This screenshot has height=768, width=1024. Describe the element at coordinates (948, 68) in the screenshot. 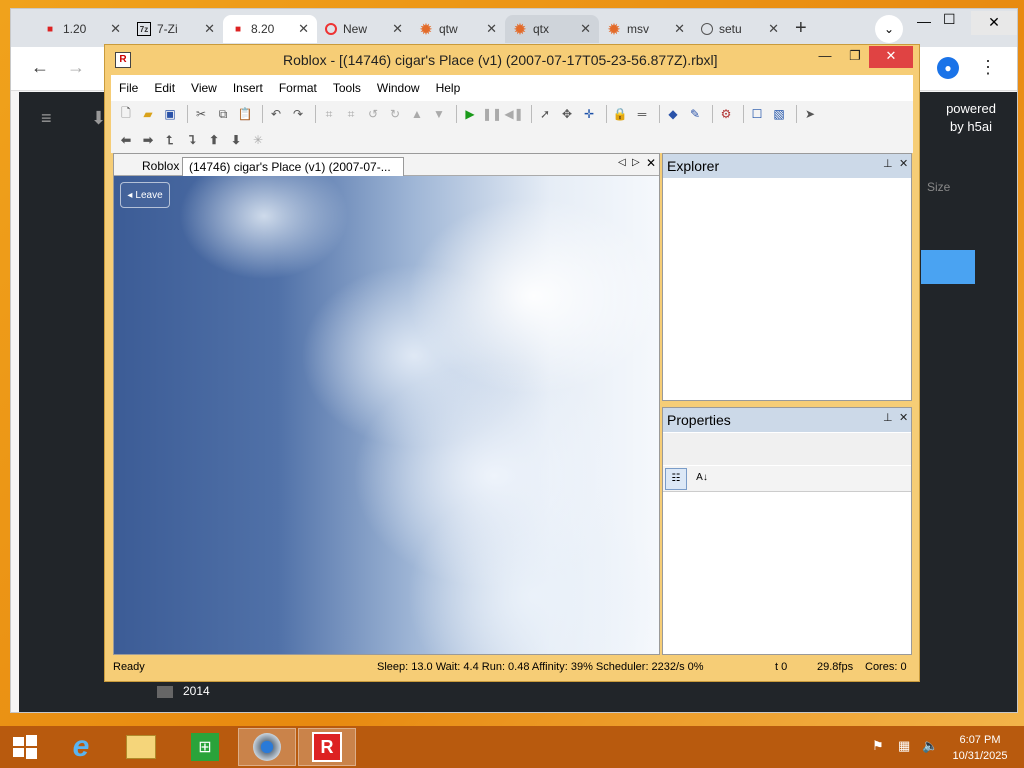

I see `profile-icon: ●` at that location.